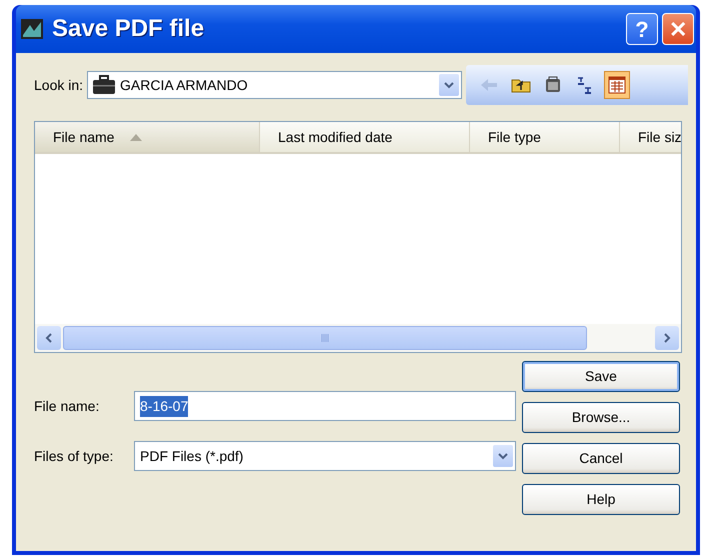 The image size is (713, 560). Describe the element at coordinates (642, 29) in the screenshot. I see `help-button: ?` at that location.